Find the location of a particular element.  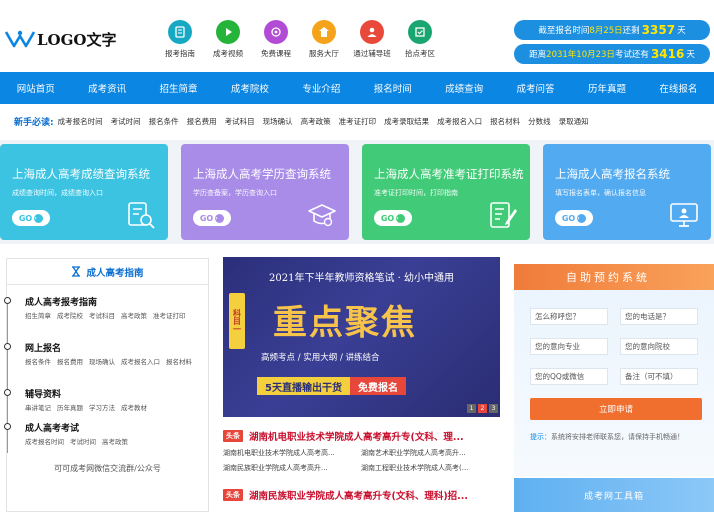

guide-section-title: 成人高考考试 is located at coordinates (113, 427).